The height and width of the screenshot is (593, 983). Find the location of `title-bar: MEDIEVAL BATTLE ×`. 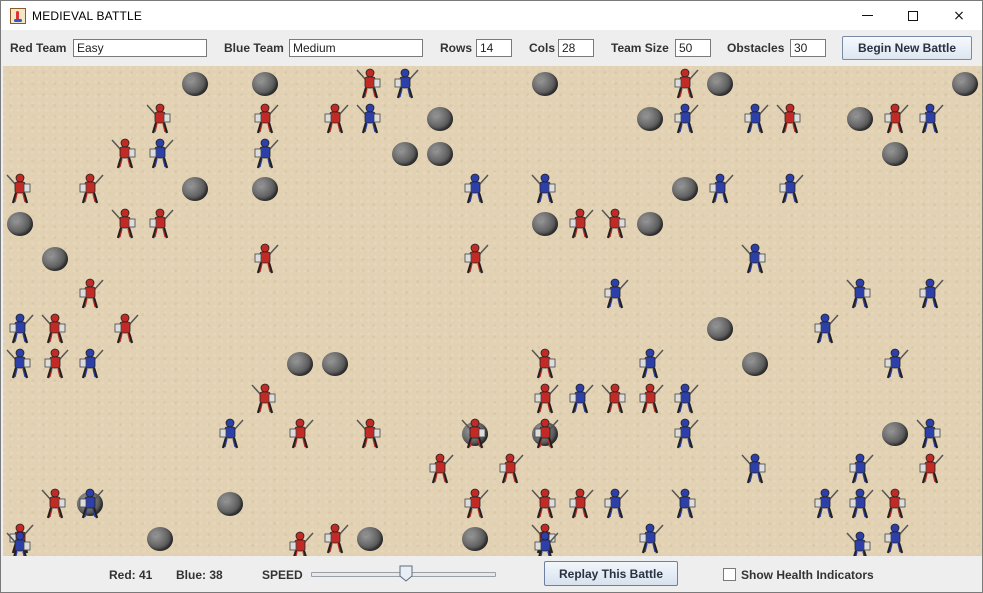

title-bar: MEDIEVAL BATTLE × is located at coordinates (491, 15).